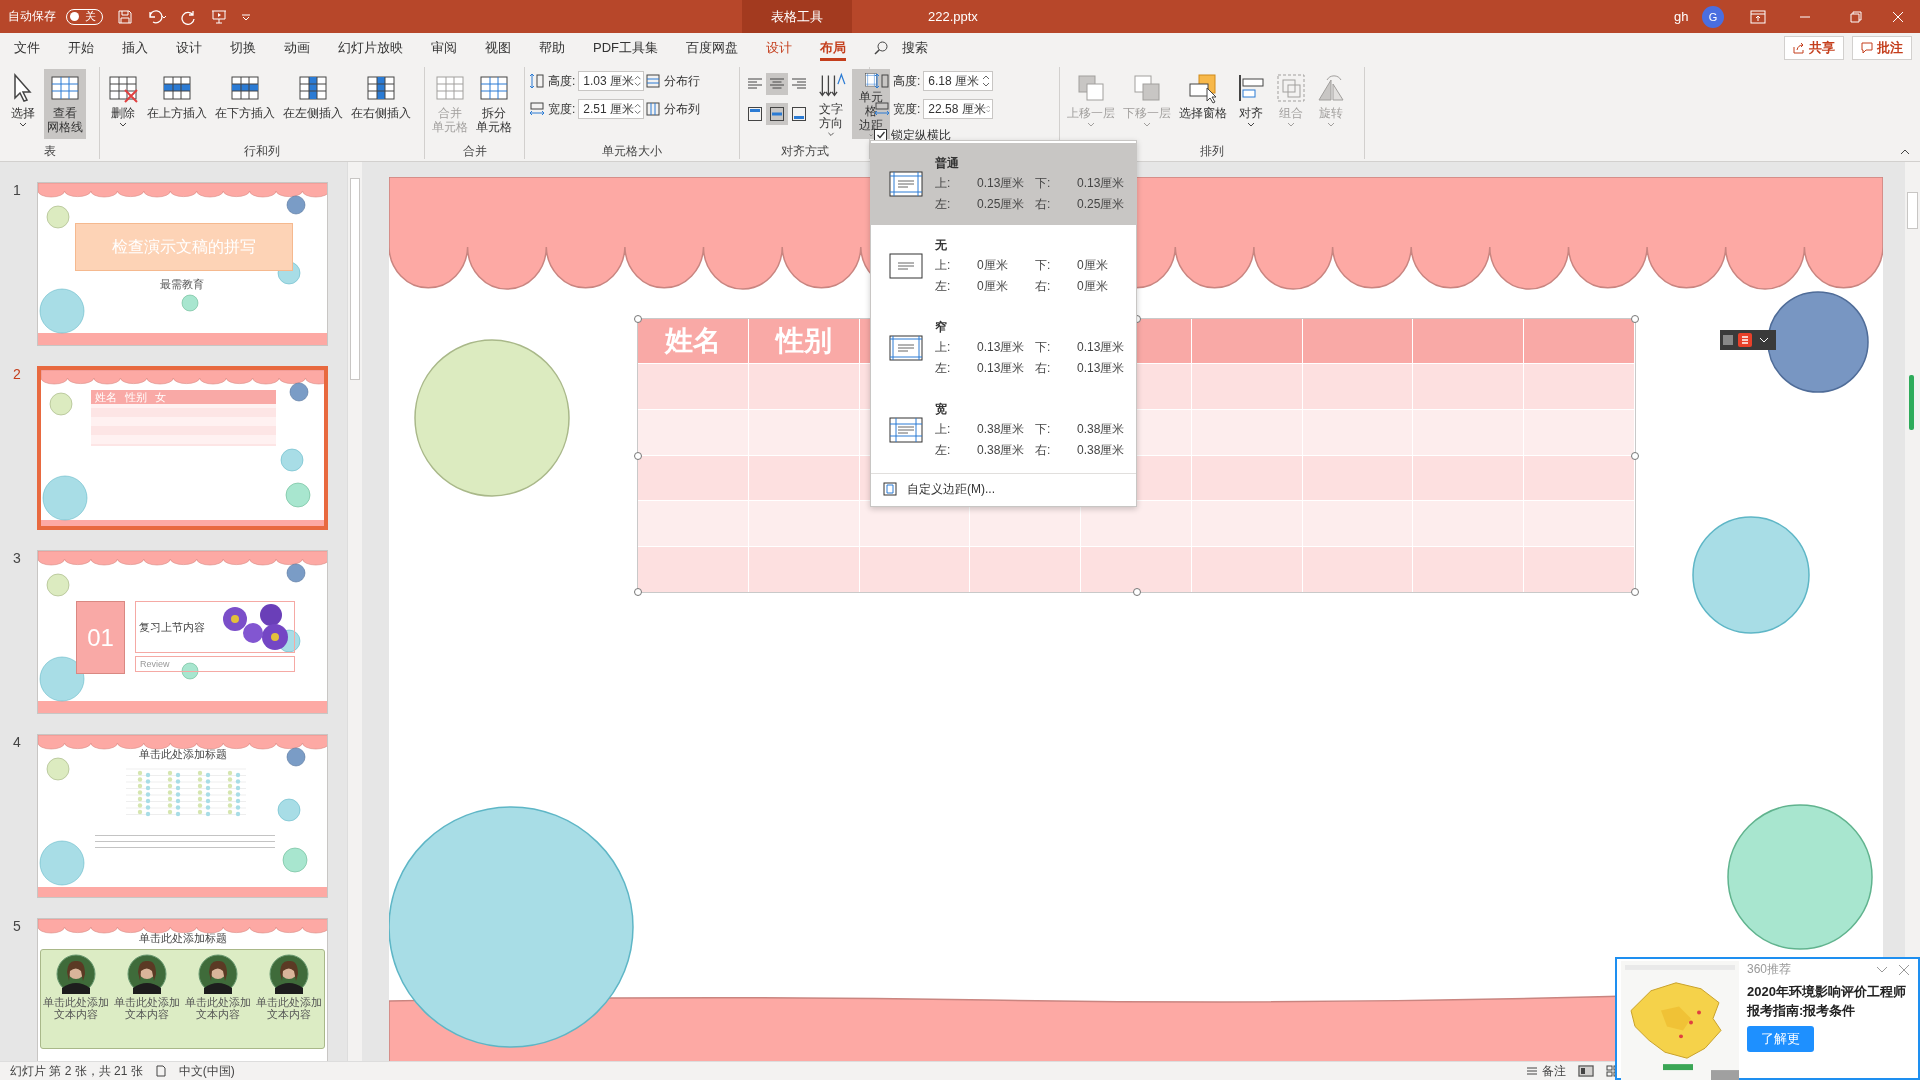 The image size is (1920, 1080). Describe the element at coordinates (17, 191) in the screenshot. I see `slide-number: 1` at that location.